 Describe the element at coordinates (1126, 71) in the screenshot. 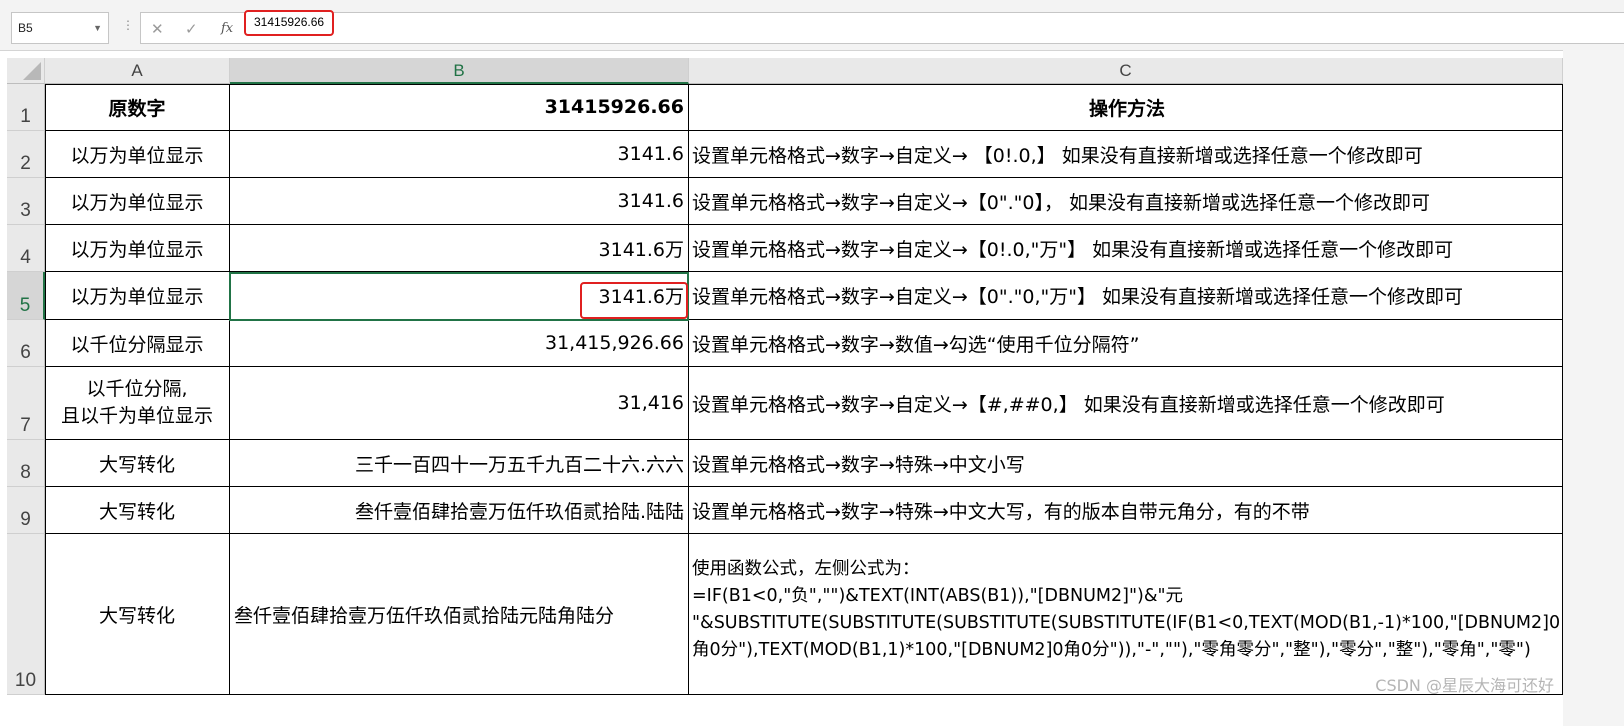

I see `column-header-c: C` at that location.